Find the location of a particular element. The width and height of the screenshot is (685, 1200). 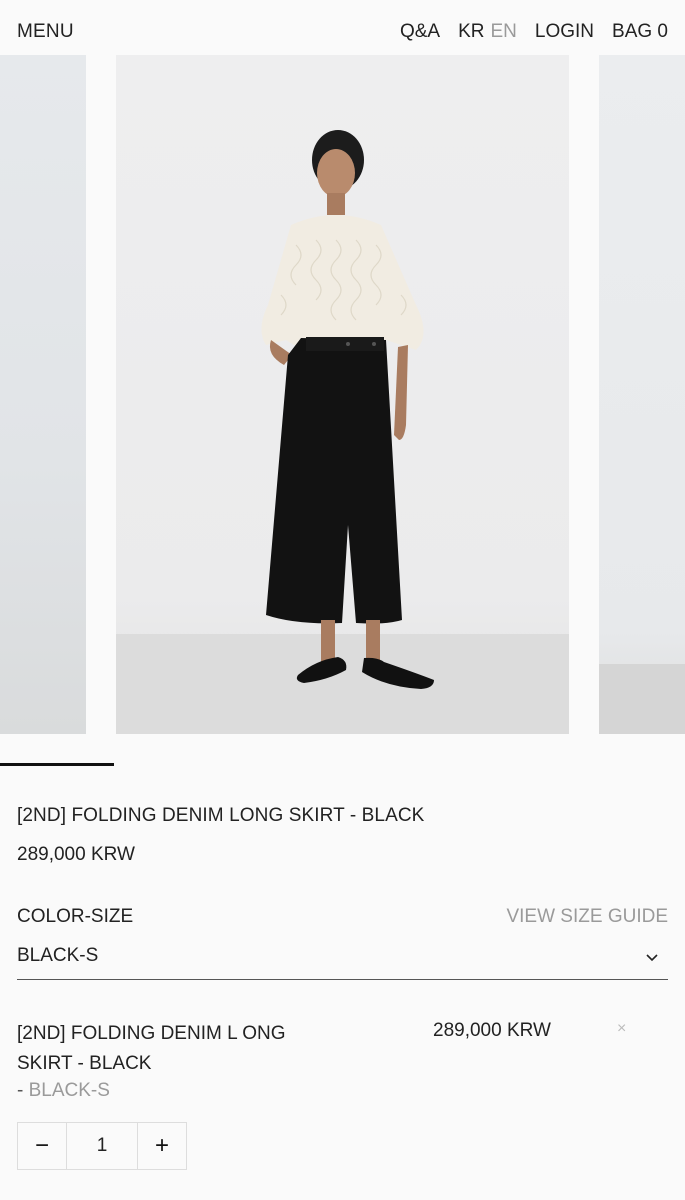

qa-link: Q&A is located at coordinates (420, 32).